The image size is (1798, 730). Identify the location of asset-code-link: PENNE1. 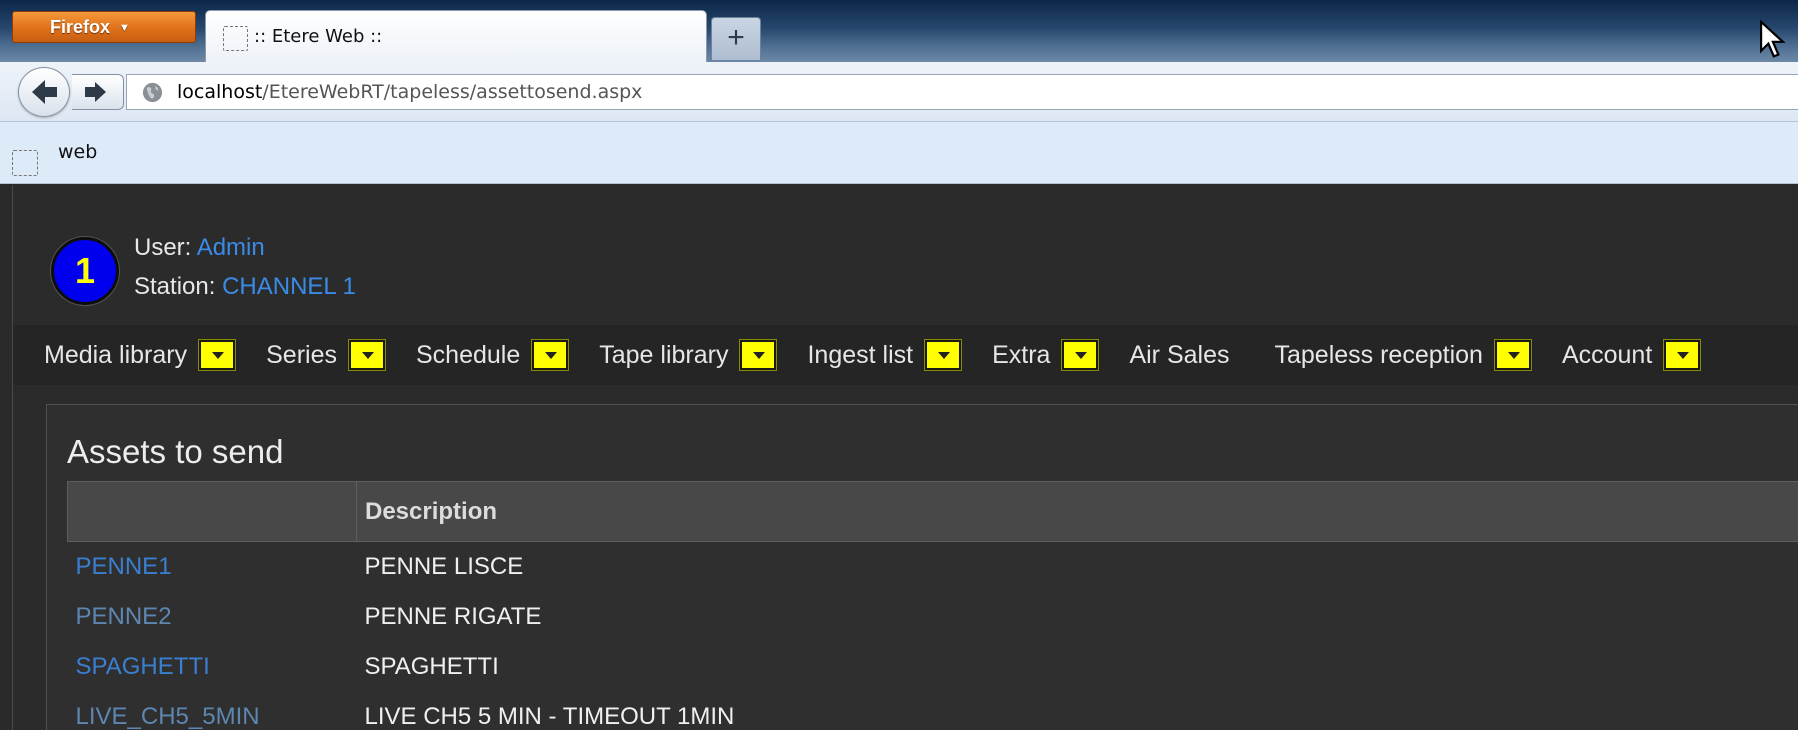
(212, 567).